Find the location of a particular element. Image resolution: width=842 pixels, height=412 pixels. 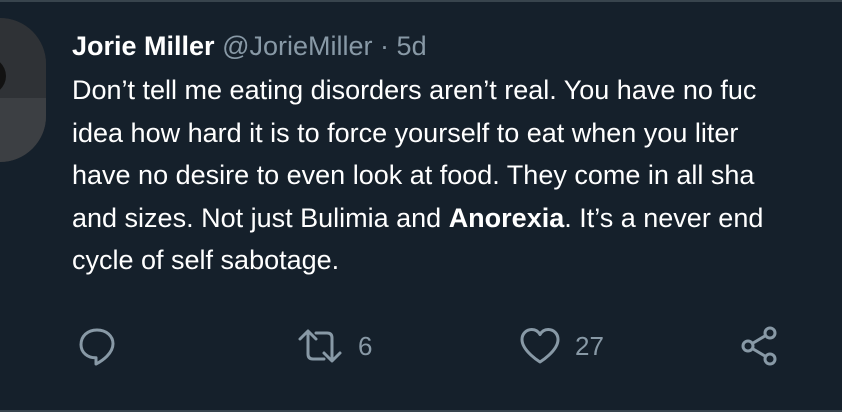

reply-icon is located at coordinates (97, 346).